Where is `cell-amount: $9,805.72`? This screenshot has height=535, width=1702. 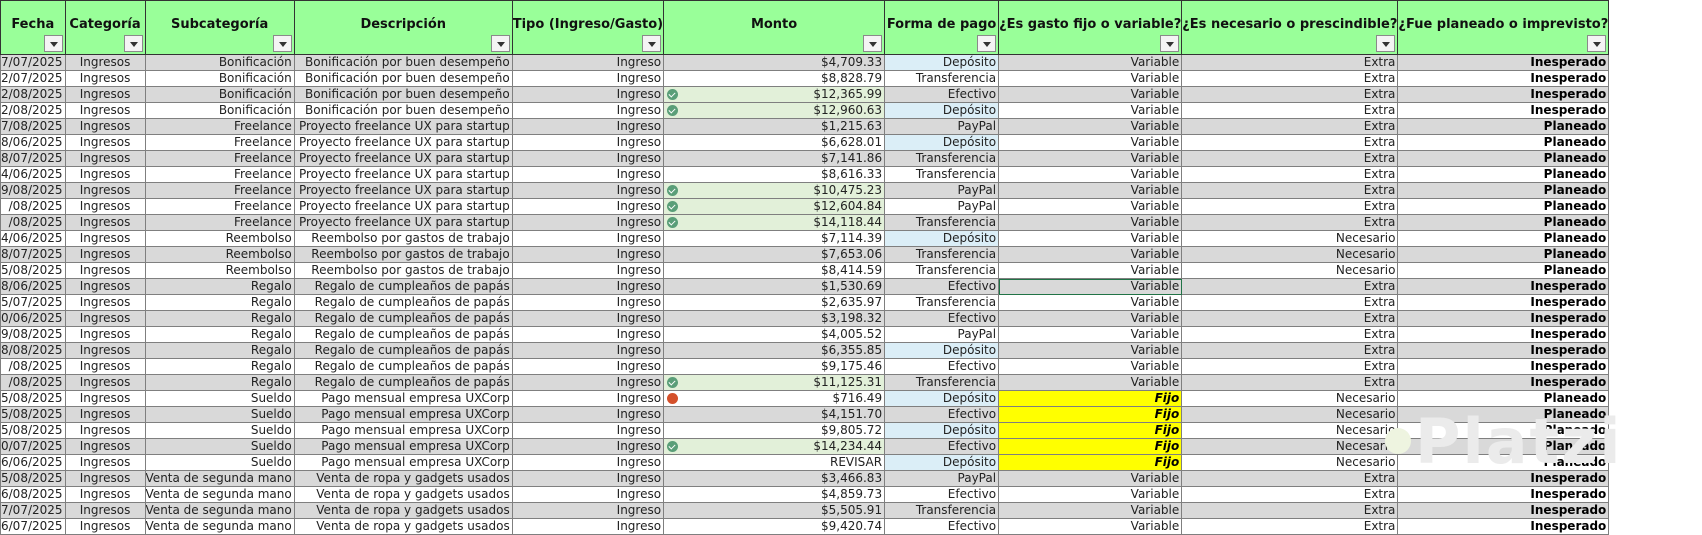
cell-amount: $9,805.72 is located at coordinates (774, 430).